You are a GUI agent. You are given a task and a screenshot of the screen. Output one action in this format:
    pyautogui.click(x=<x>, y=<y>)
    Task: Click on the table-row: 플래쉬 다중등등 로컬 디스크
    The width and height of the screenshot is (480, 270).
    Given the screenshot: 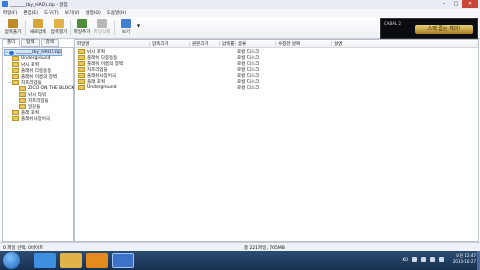 What is the action you would take?
    pyautogui.click(x=276, y=57)
    